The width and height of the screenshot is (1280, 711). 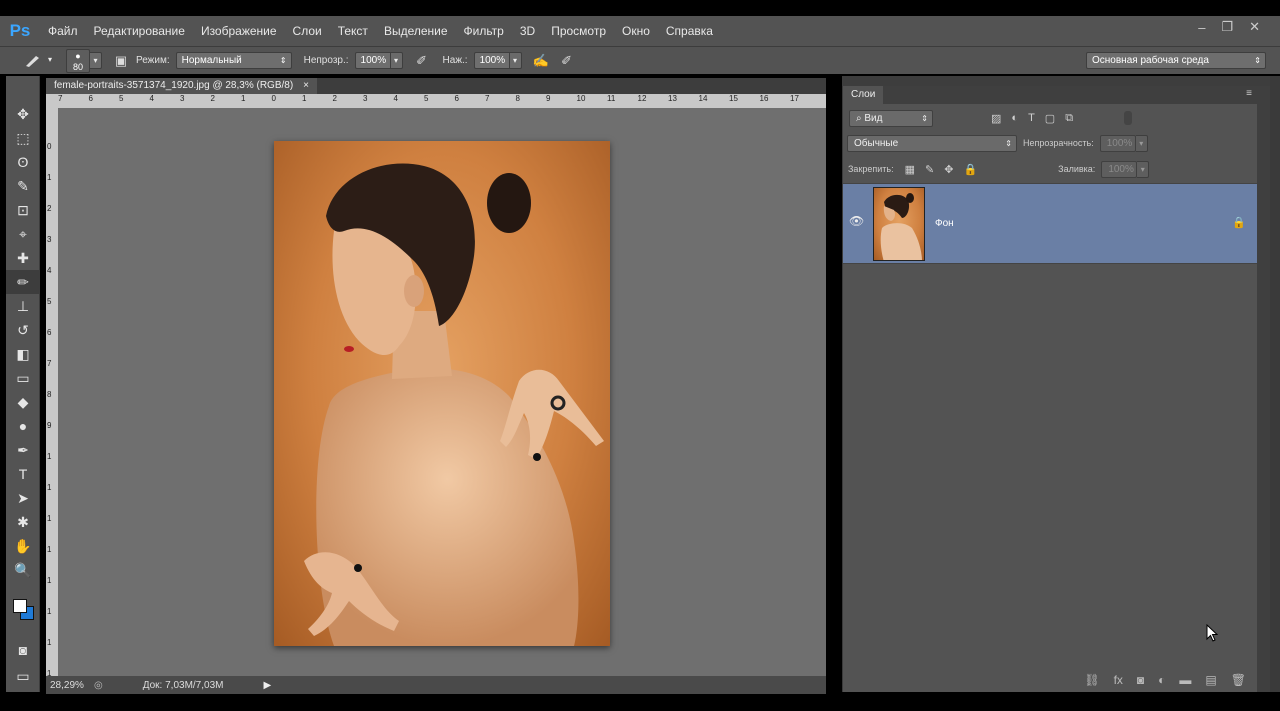 I want to click on marquee-icon: ⬚, so click(x=23, y=138).